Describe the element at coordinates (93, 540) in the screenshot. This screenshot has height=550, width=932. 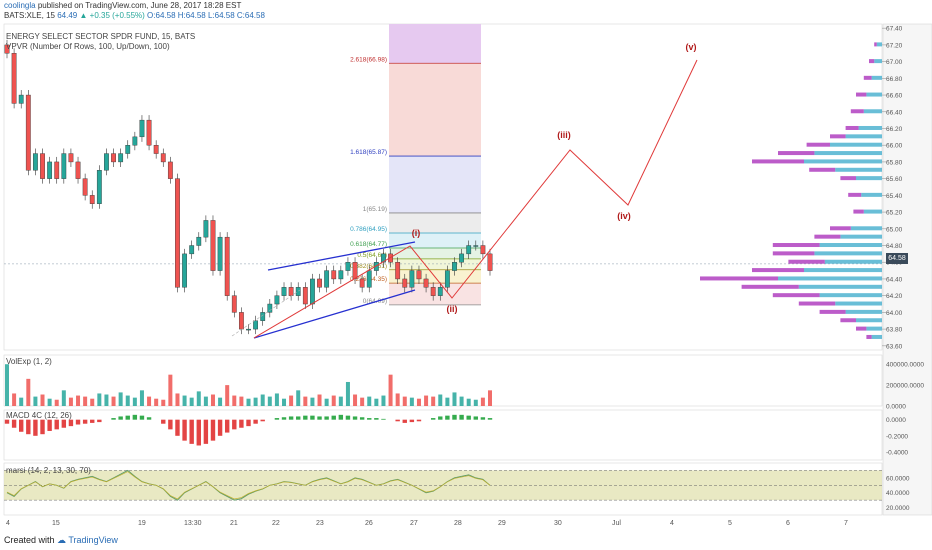
I see `tradingview-brand: TradingView` at that location.